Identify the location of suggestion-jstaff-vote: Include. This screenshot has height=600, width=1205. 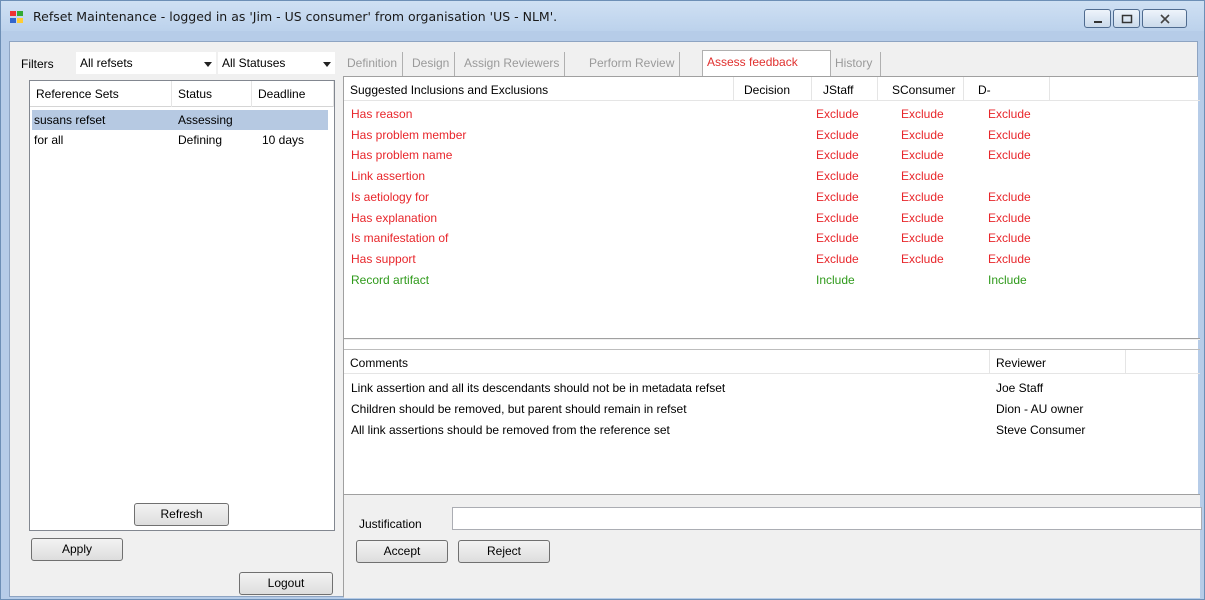
(835, 279).